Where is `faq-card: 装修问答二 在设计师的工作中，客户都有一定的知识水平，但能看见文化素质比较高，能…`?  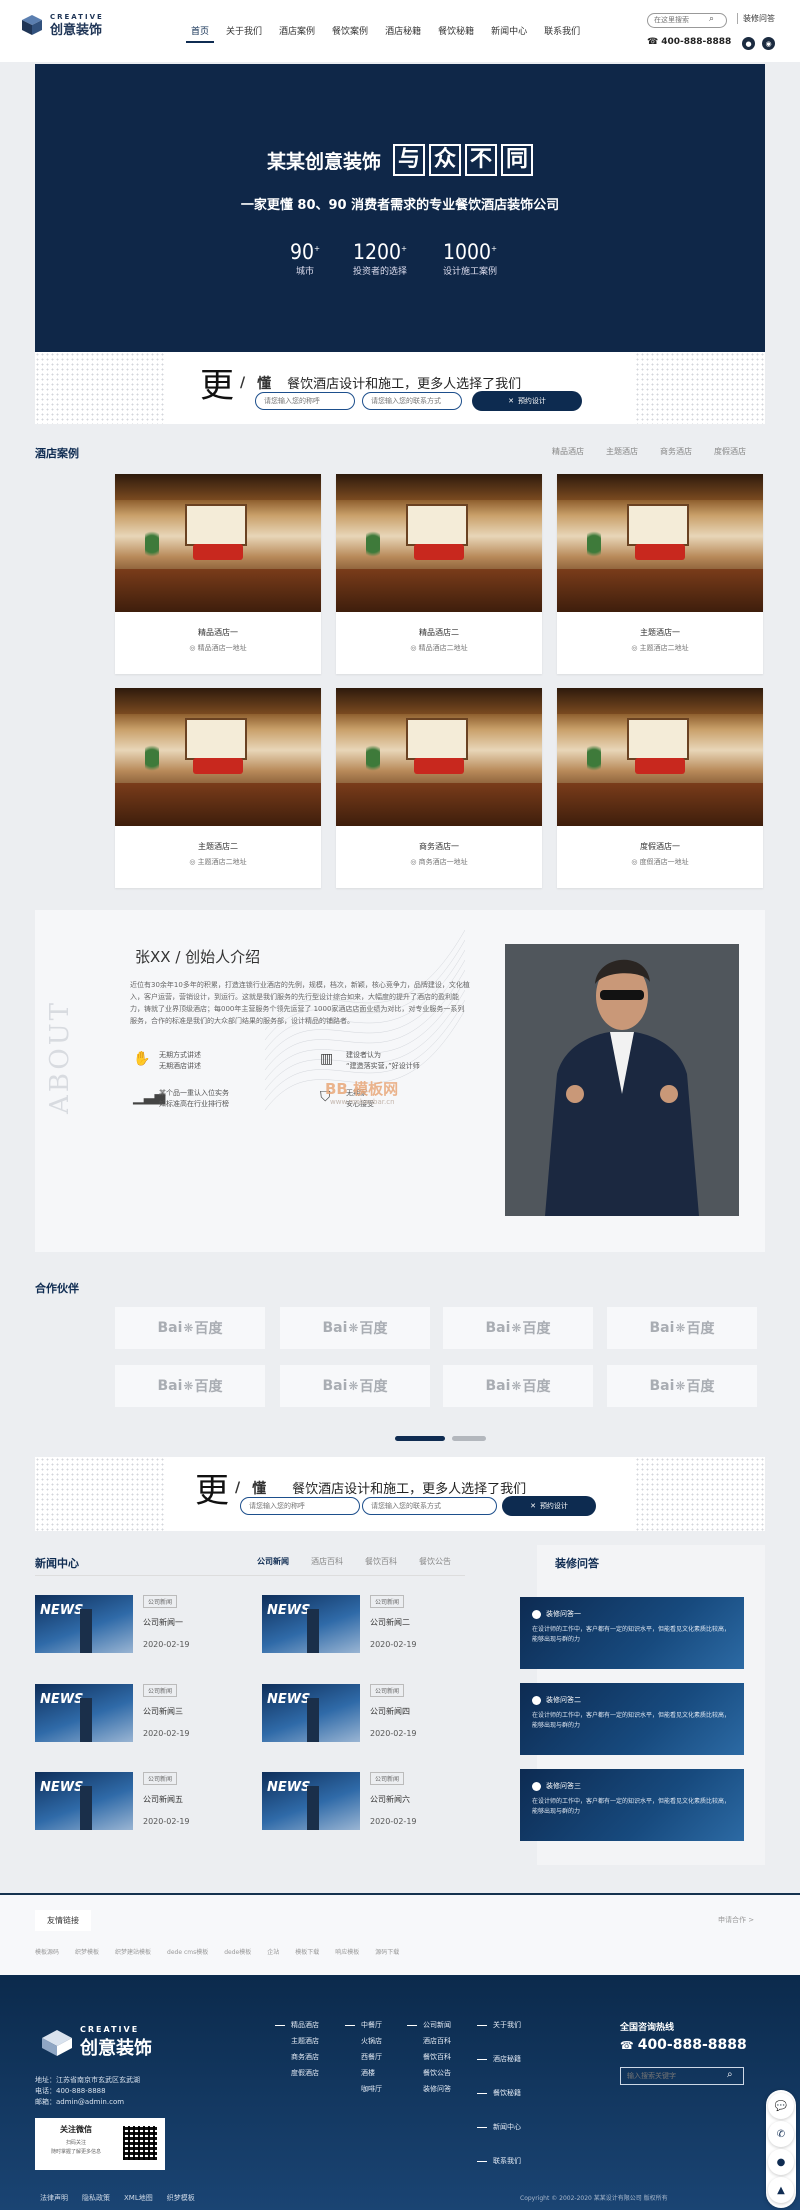 faq-card: 装修问答二 在设计师的工作中，客户都有一定的知识水平，但能看见文化素质比较高，能… is located at coordinates (632, 1719).